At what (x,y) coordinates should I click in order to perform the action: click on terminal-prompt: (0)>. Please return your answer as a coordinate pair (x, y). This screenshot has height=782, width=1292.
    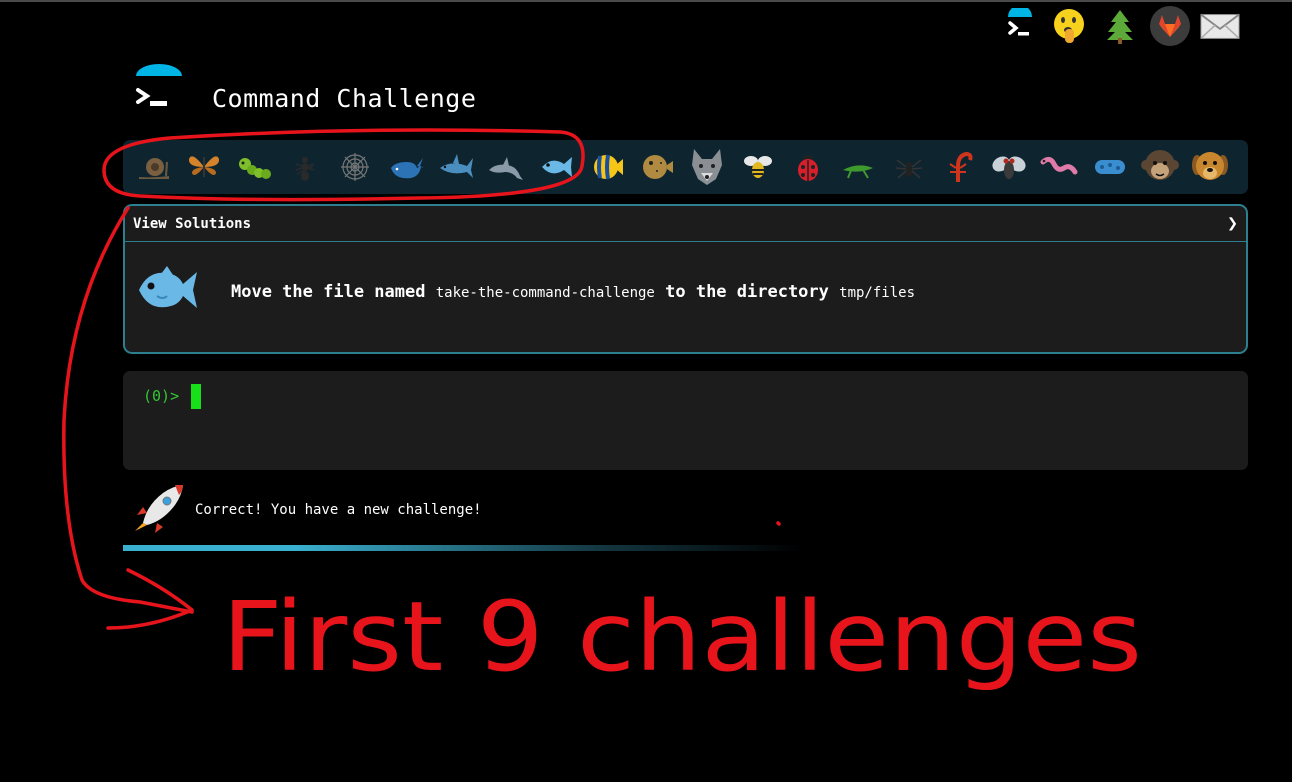
    Looking at the image, I should click on (161, 396).